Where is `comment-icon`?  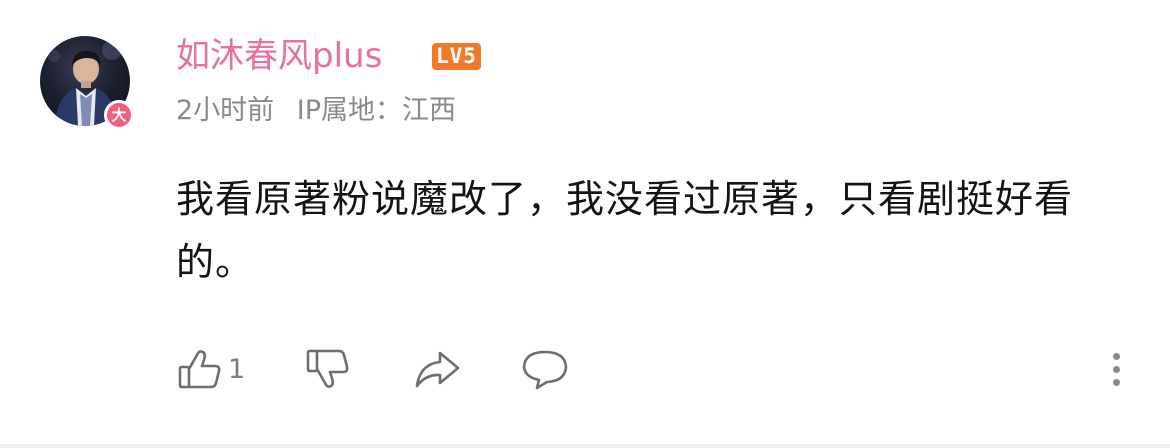
comment-icon is located at coordinates (545, 369).